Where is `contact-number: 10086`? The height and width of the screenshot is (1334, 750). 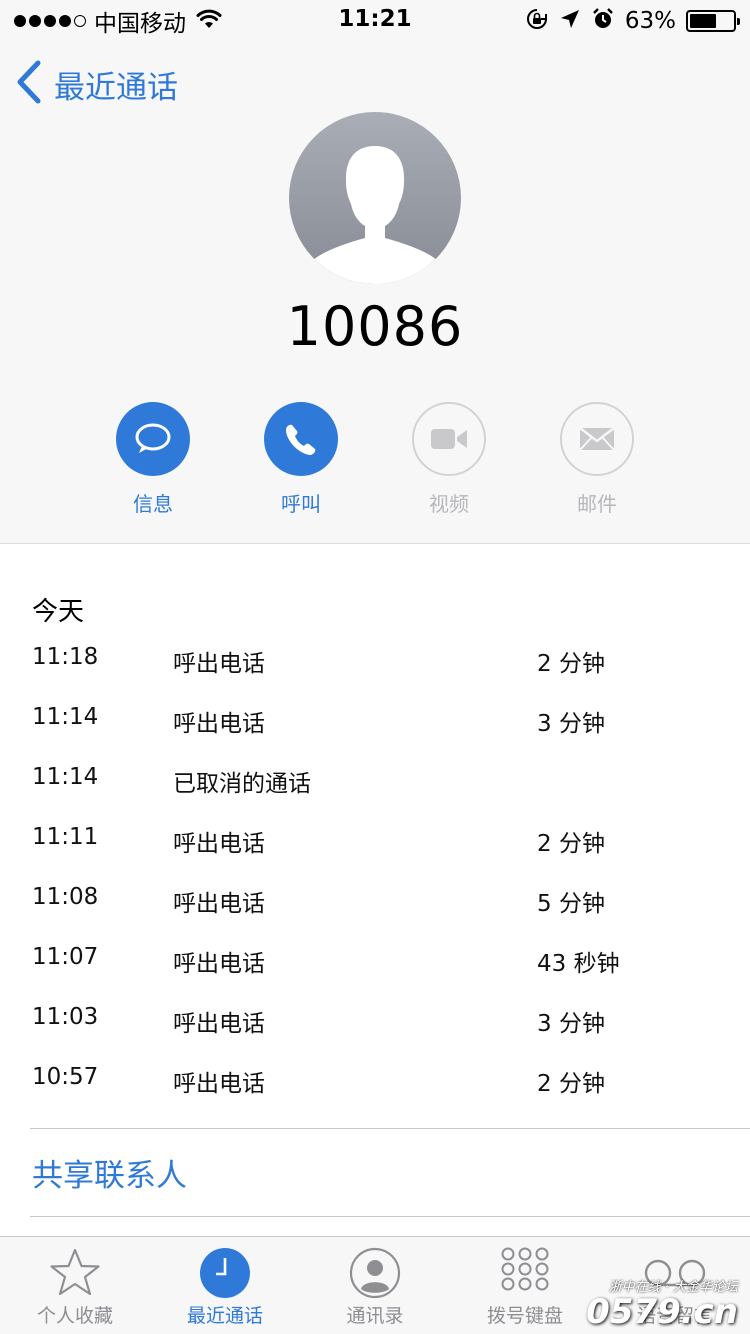 contact-number: 10086 is located at coordinates (375, 326).